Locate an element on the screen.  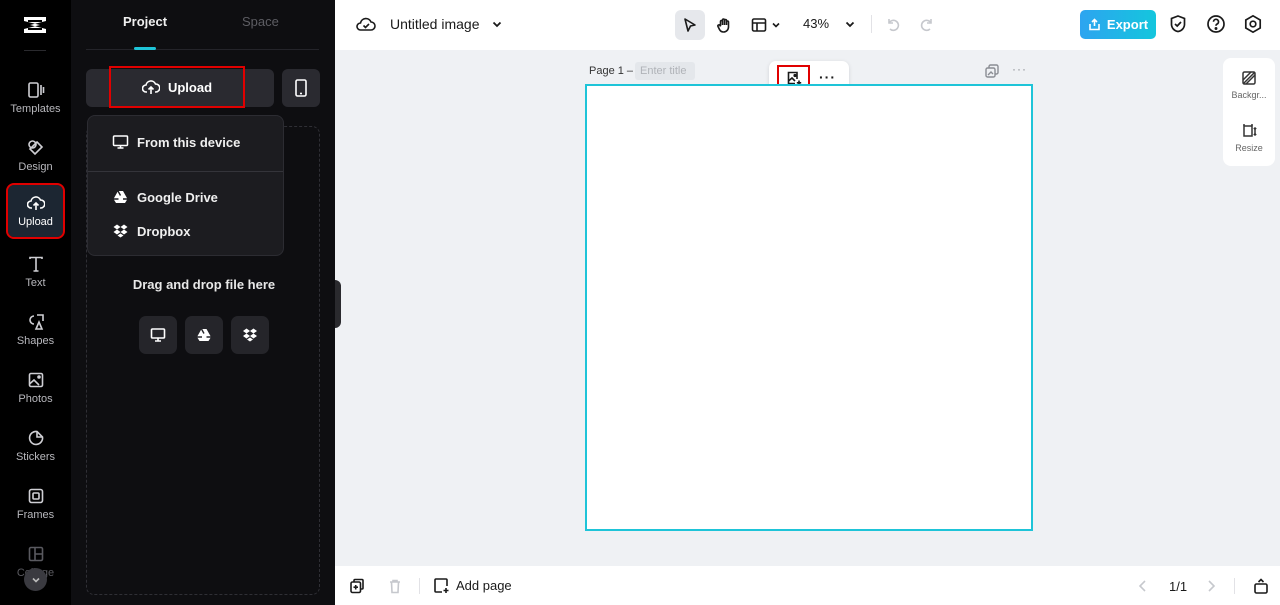
page-label: Page 1 – is located at coordinates (611, 71).